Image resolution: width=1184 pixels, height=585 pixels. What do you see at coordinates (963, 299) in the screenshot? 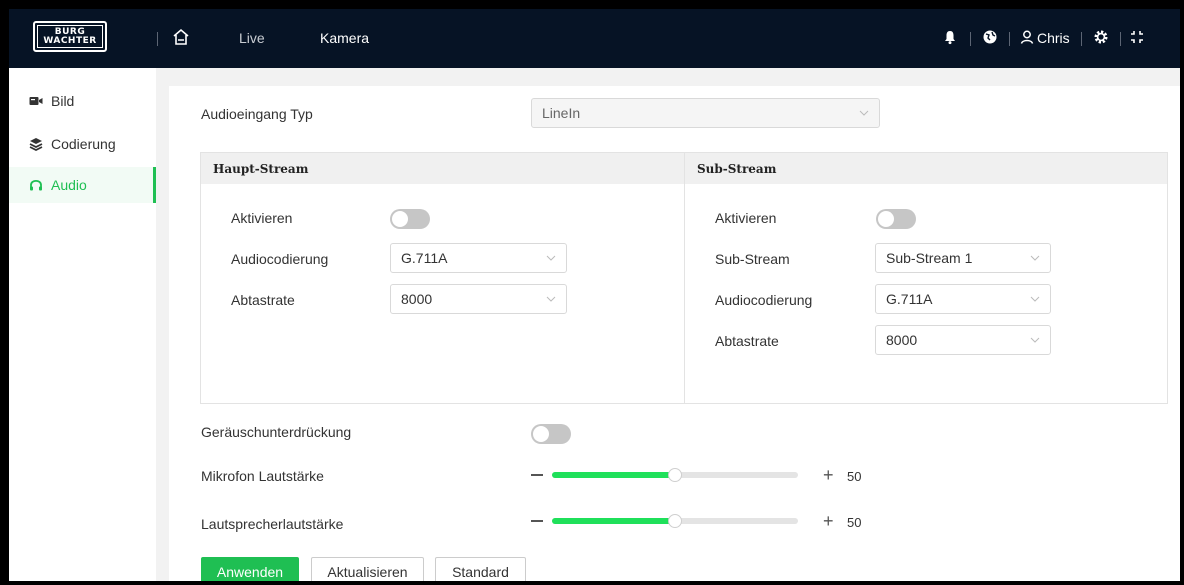
I see `sub-codec-select: G.711A` at bounding box center [963, 299].